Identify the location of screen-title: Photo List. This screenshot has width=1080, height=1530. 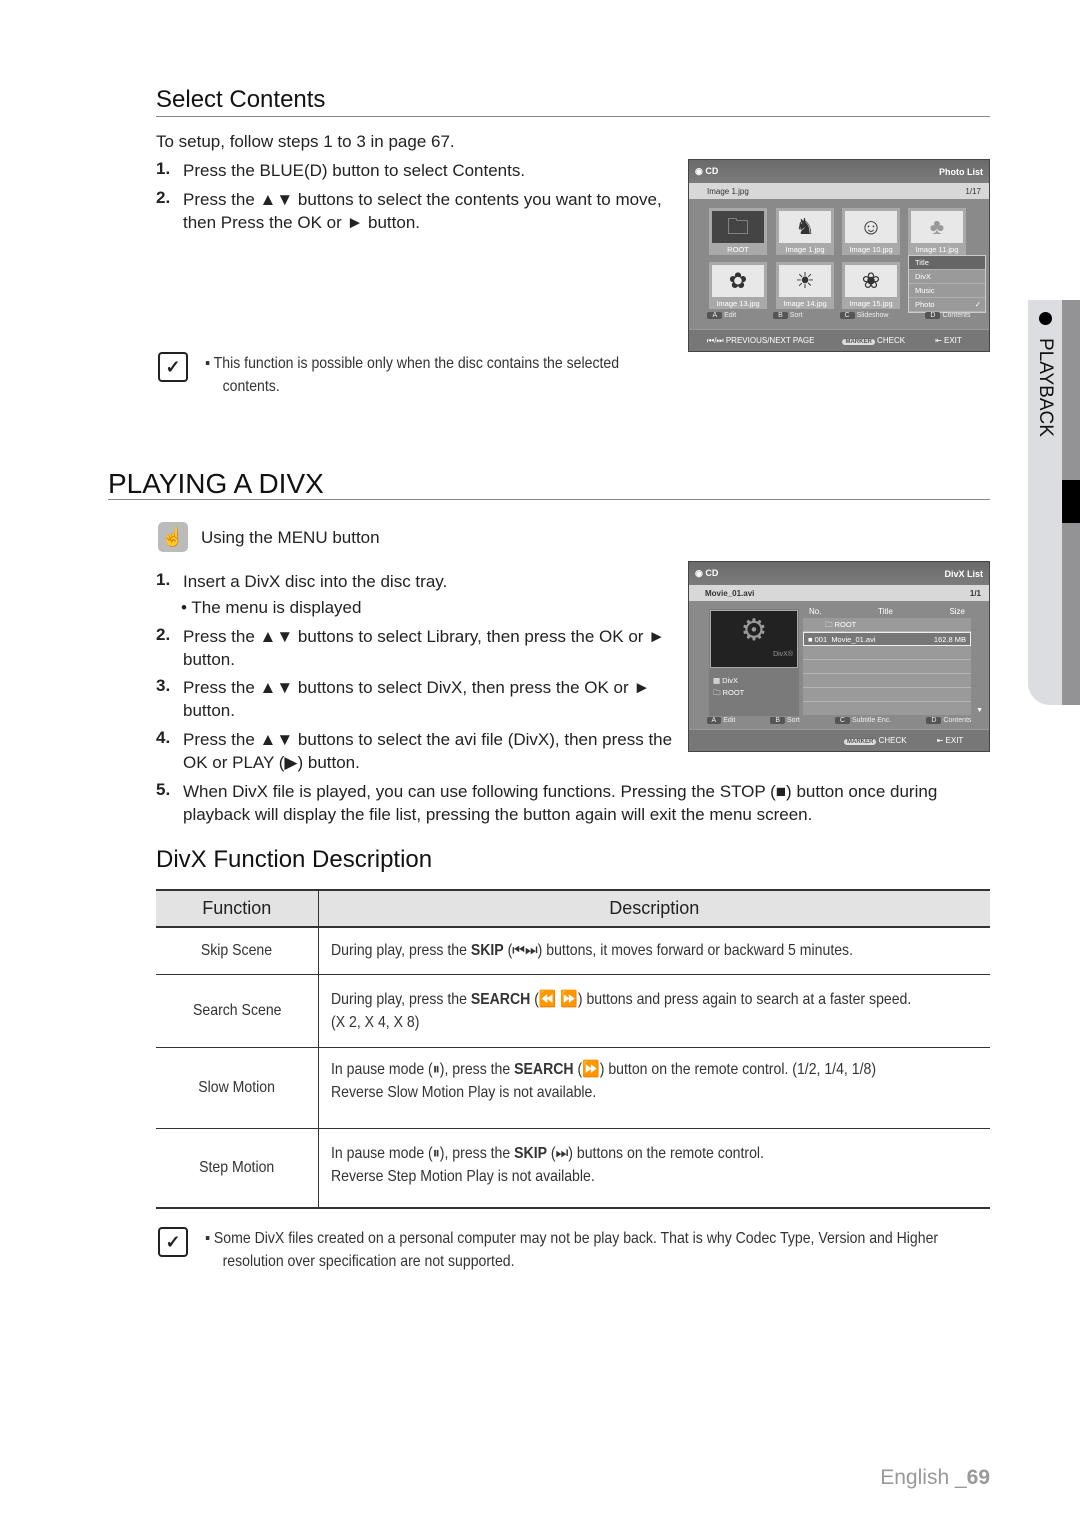
(961, 171).